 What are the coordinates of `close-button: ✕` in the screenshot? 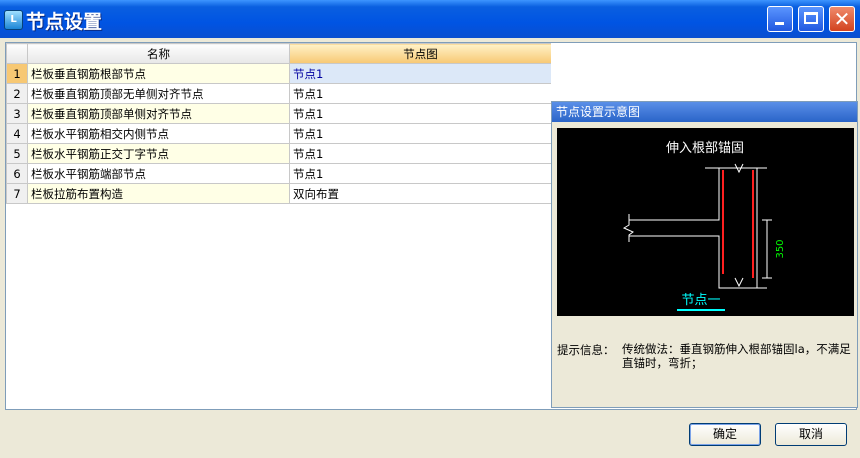 It's located at (842, 19).